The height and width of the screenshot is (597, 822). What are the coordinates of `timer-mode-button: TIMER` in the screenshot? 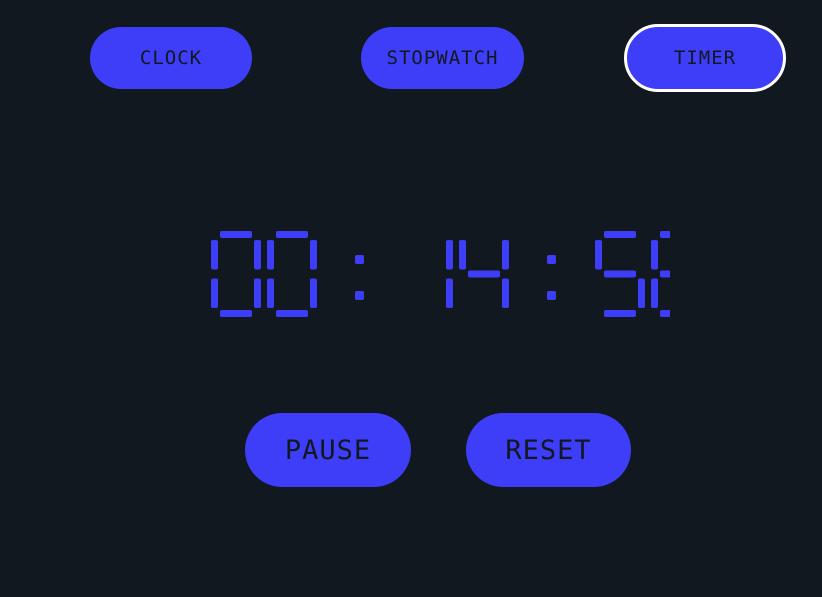 It's located at (705, 58).